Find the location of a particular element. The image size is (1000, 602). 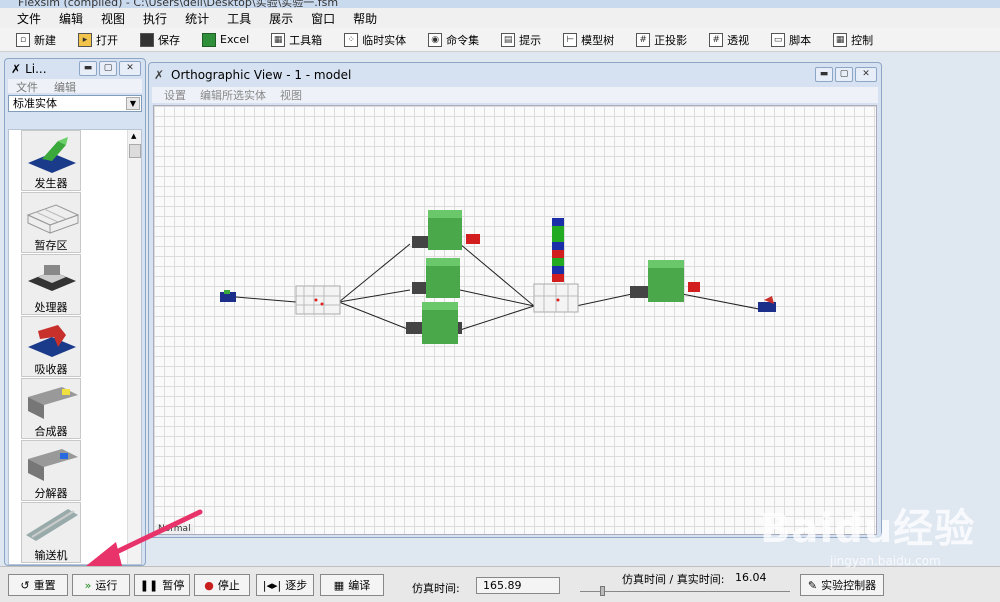

open-button: ▸ 打开 is located at coordinates (98, 40).